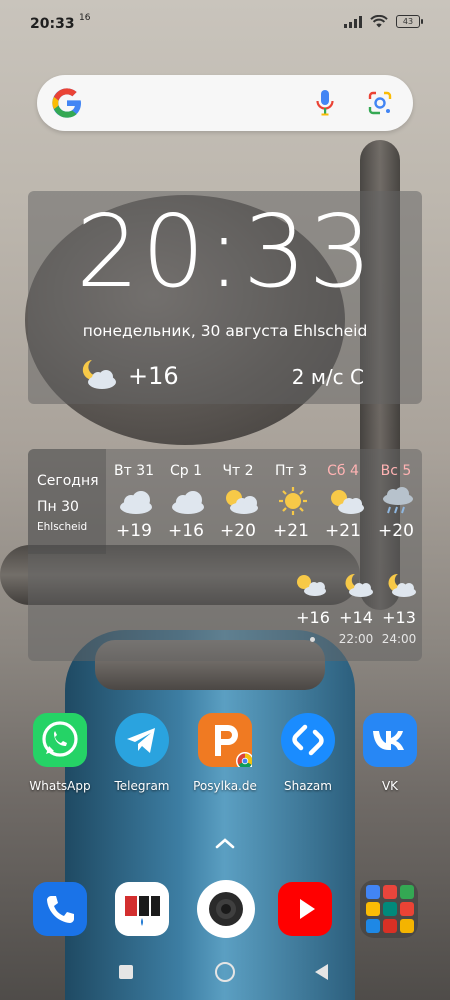 The height and width of the screenshot is (1000, 450). What do you see at coordinates (325, 103) in the screenshot?
I see `voice-search-icon` at bounding box center [325, 103].